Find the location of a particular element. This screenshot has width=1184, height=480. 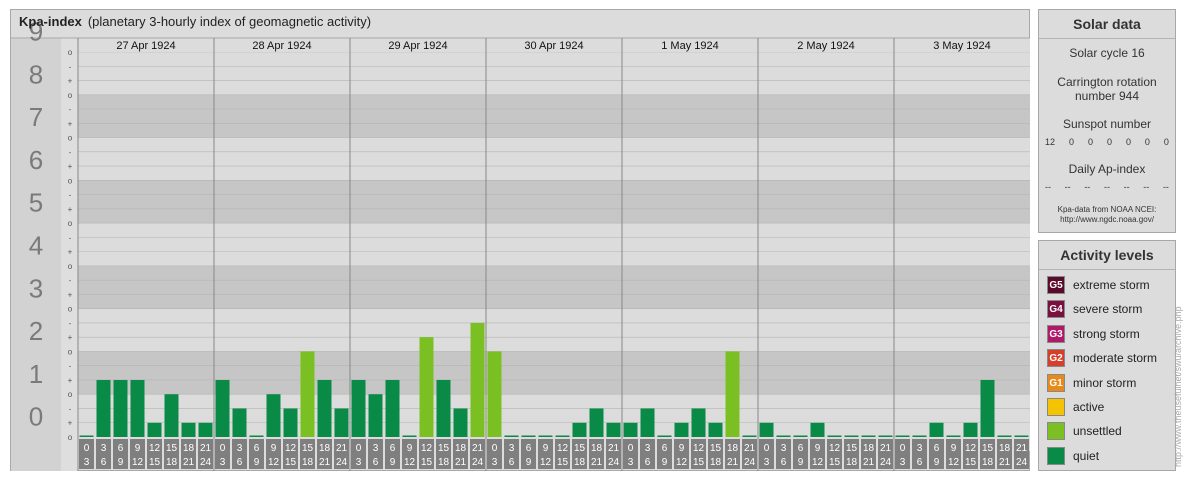

level-swatch-g5: G5 is located at coordinates (1056, 285).